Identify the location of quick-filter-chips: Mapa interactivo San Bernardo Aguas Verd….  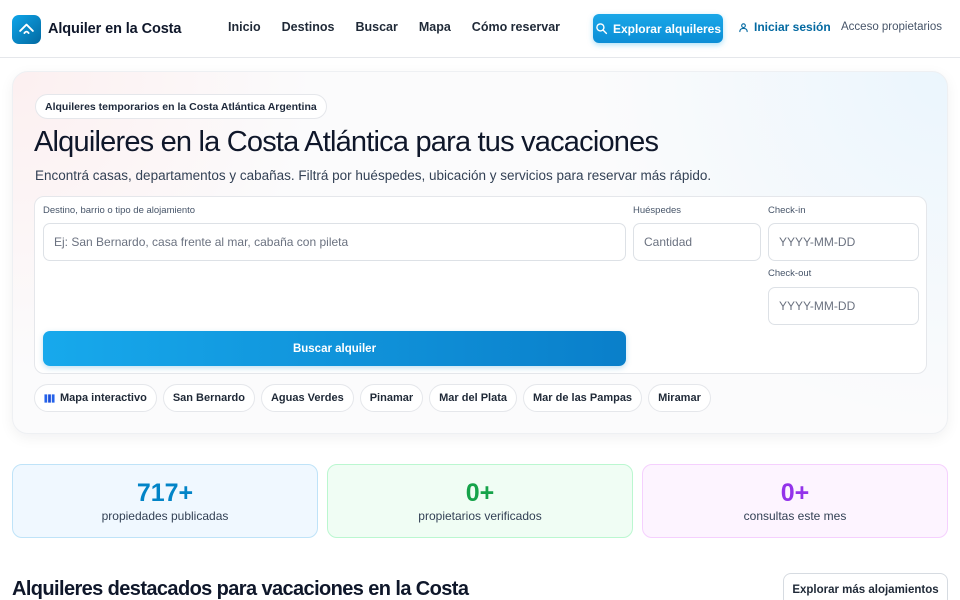
(375, 398).